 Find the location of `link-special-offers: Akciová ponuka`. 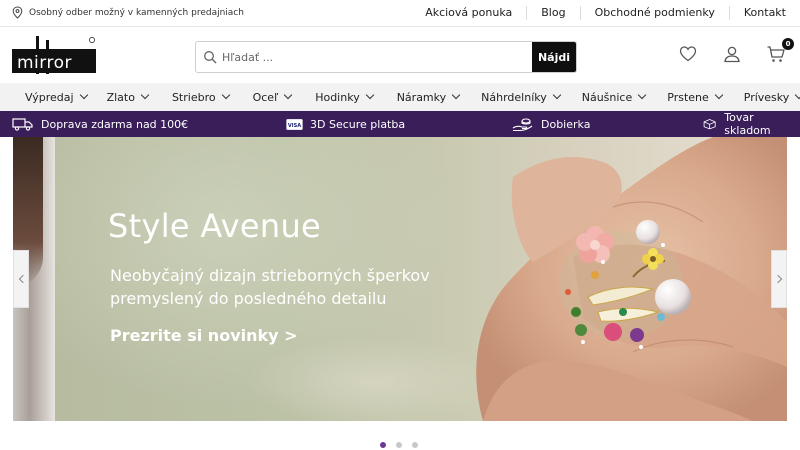

link-special-offers: Akciová ponuka is located at coordinates (468, 13).